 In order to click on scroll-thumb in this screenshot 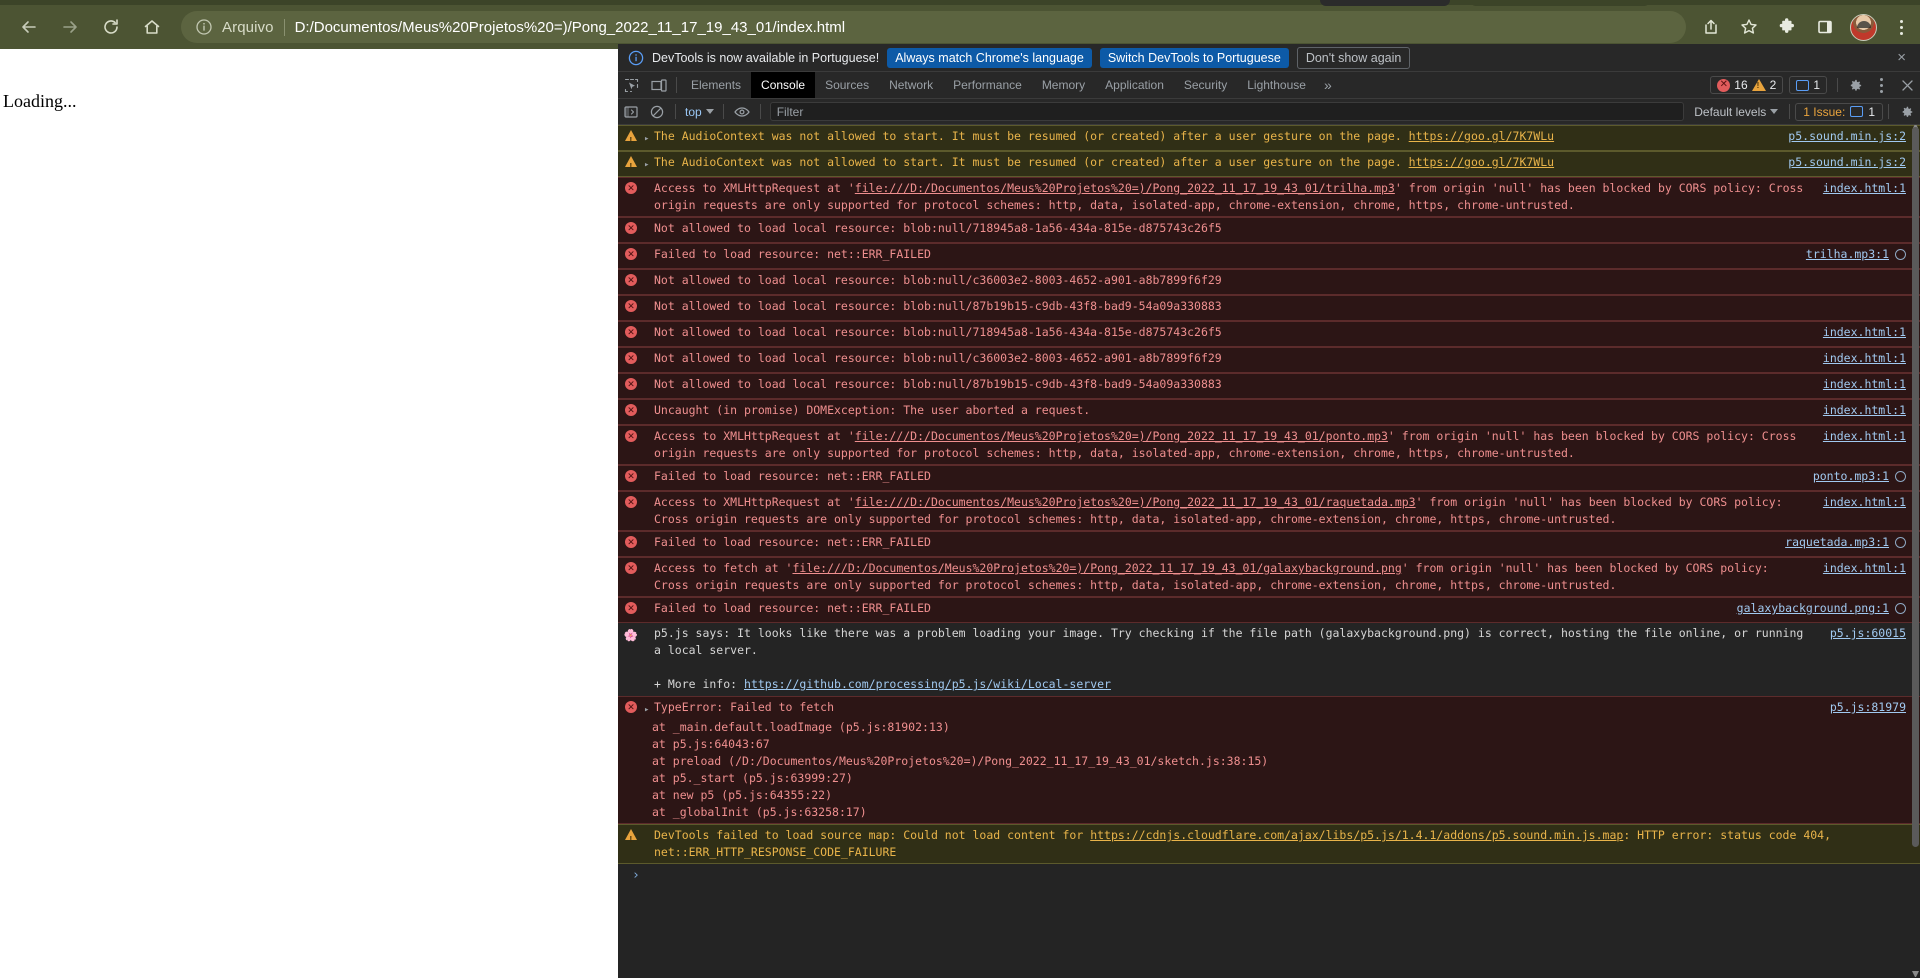, I will do `click(1915, 487)`.